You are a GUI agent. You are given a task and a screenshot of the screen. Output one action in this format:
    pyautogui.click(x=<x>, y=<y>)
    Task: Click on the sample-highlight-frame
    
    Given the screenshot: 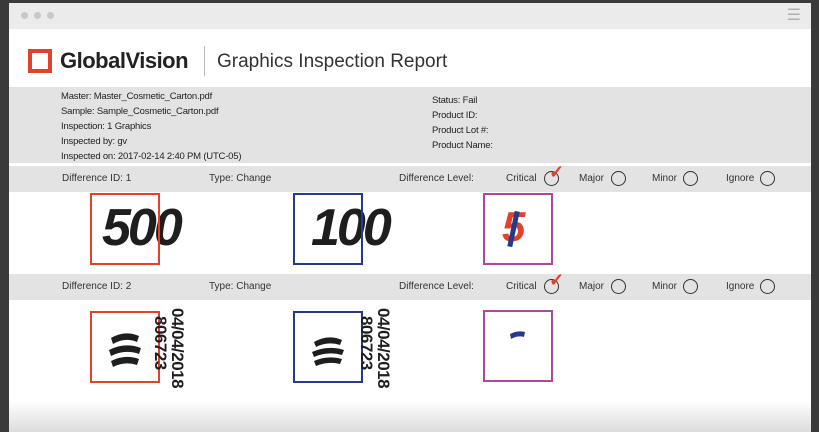 What is the action you would take?
    pyautogui.click(x=328, y=229)
    